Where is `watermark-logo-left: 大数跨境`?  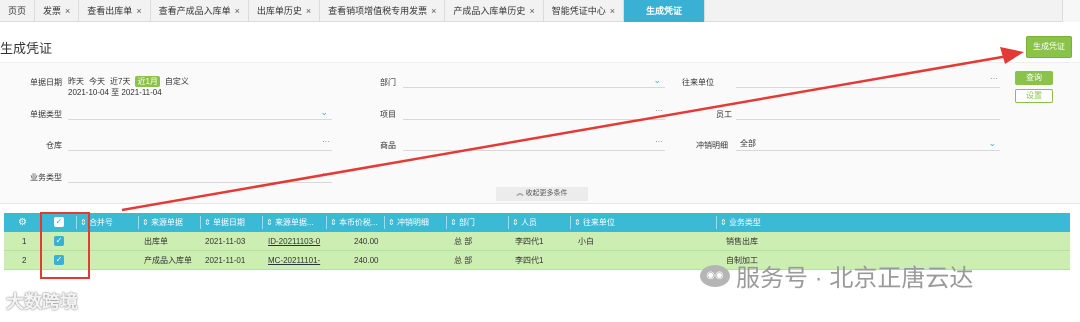 watermark-logo-left: 大数跨境 is located at coordinates (42, 301).